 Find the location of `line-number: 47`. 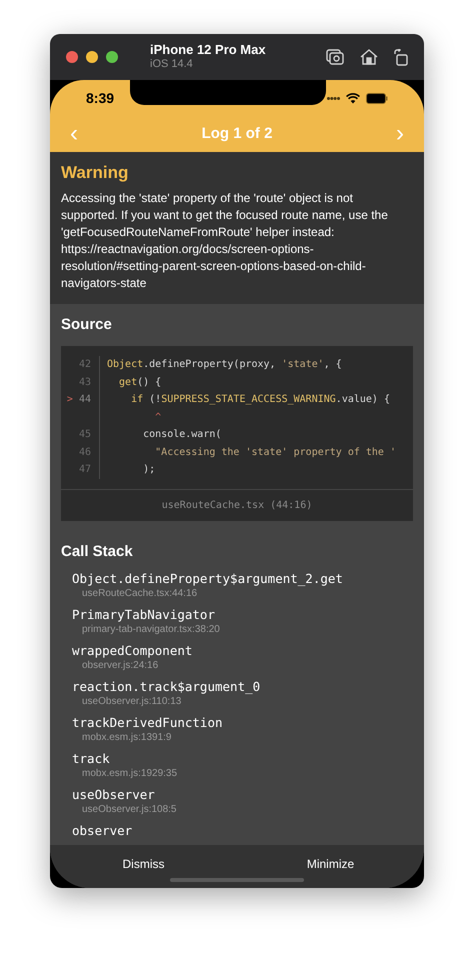

line-number: 47 is located at coordinates (84, 470).